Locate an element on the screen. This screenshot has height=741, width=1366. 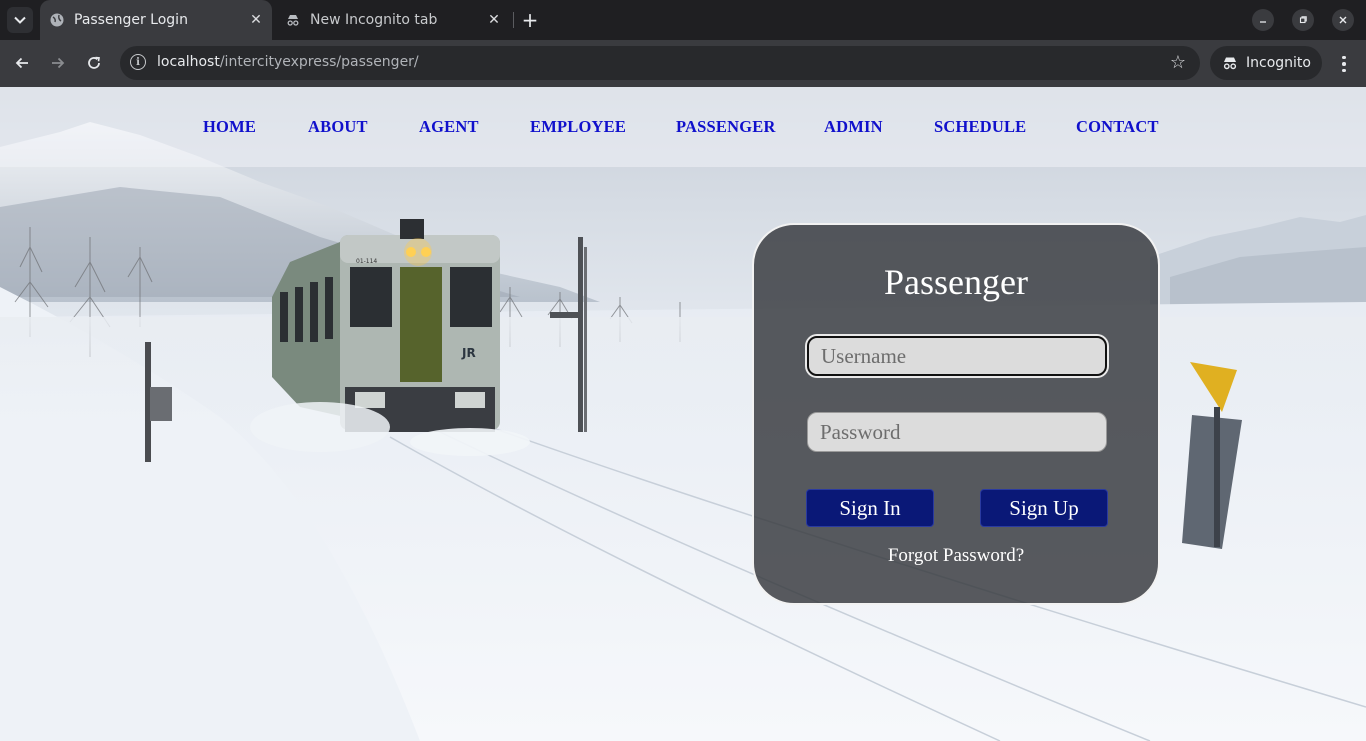
incognito-label: Incognito is located at coordinates (1278, 63).